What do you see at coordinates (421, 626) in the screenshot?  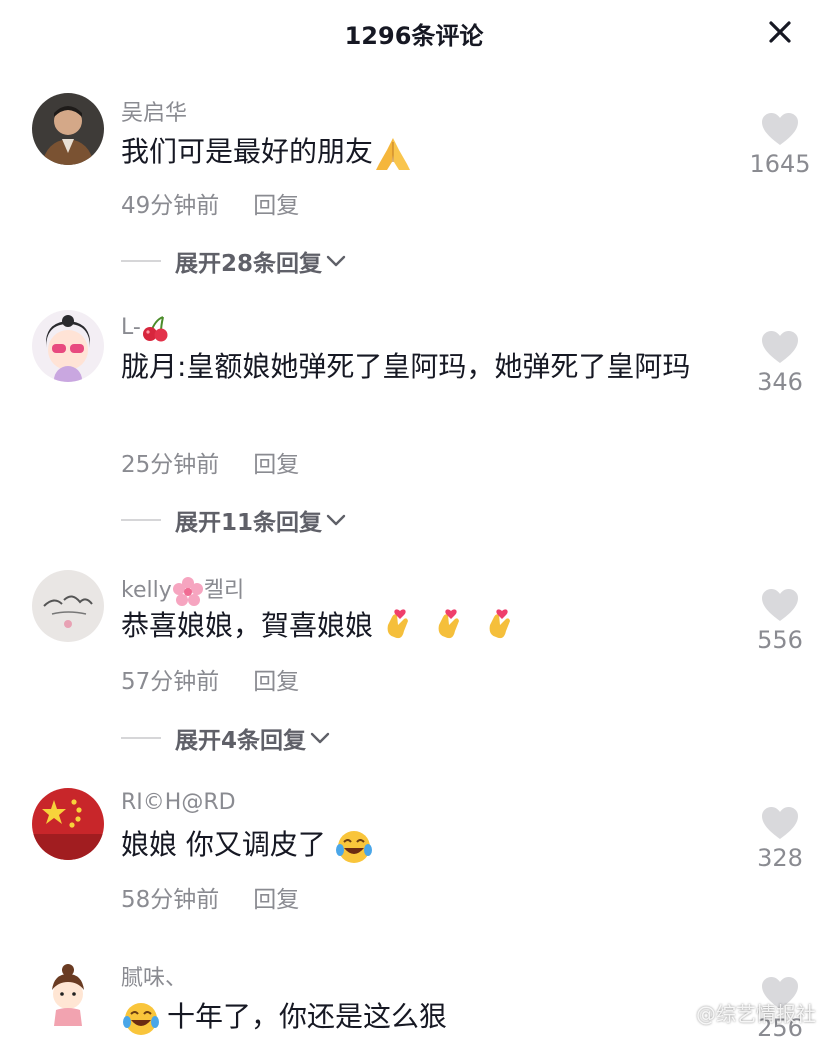 I see `comment-text: 恭喜娘娘，賀喜娘娘` at bounding box center [421, 626].